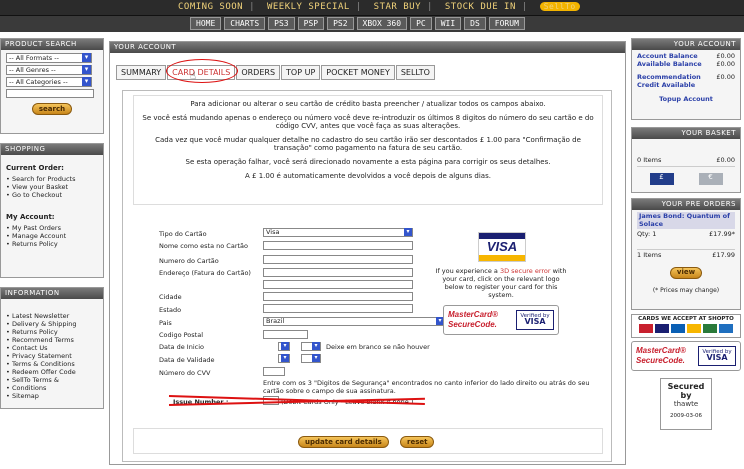 This screenshot has height=469, width=744. What do you see at coordinates (397, 7) in the screenshot?
I see `link-star-buy: STAR BUY` at bounding box center [397, 7].